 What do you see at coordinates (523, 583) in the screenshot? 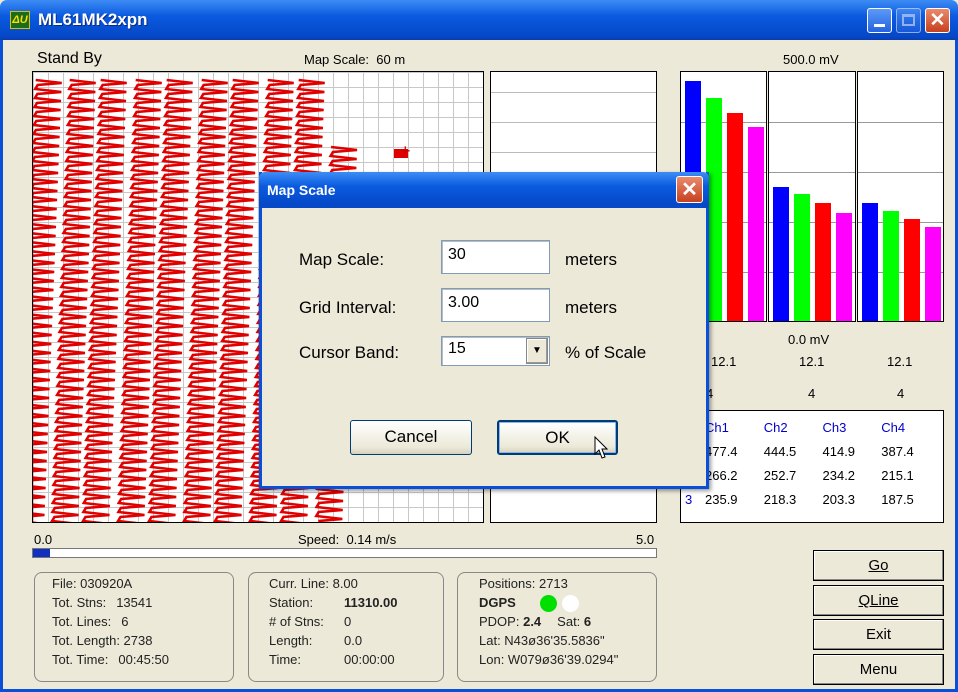
I see `positions: Positions: 2713` at bounding box center [523, 583].